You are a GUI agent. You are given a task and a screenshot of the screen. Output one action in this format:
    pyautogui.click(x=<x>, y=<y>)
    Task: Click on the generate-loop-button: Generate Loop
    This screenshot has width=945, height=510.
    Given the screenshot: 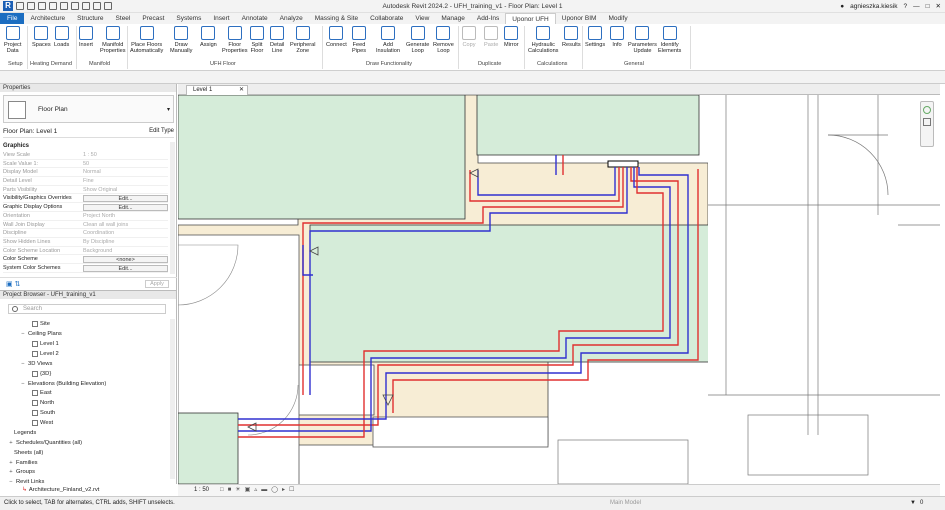 What is the action you would take?
    pyautogui.click(x=417, y=40)
    